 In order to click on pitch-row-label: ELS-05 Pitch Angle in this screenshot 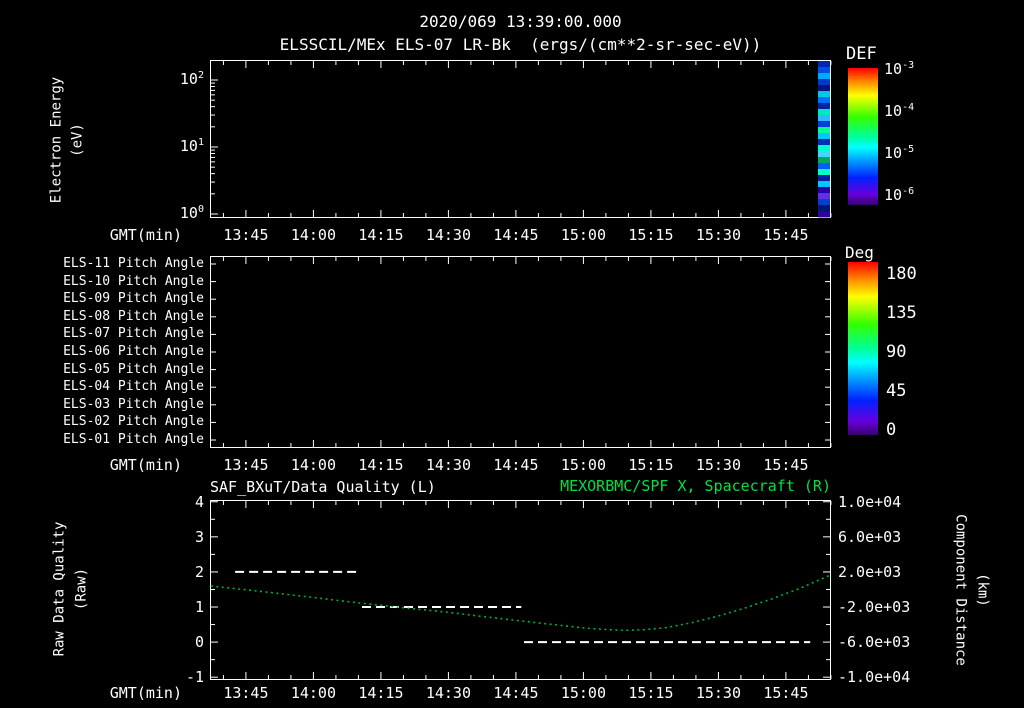, I will do `click(133, 369)`.